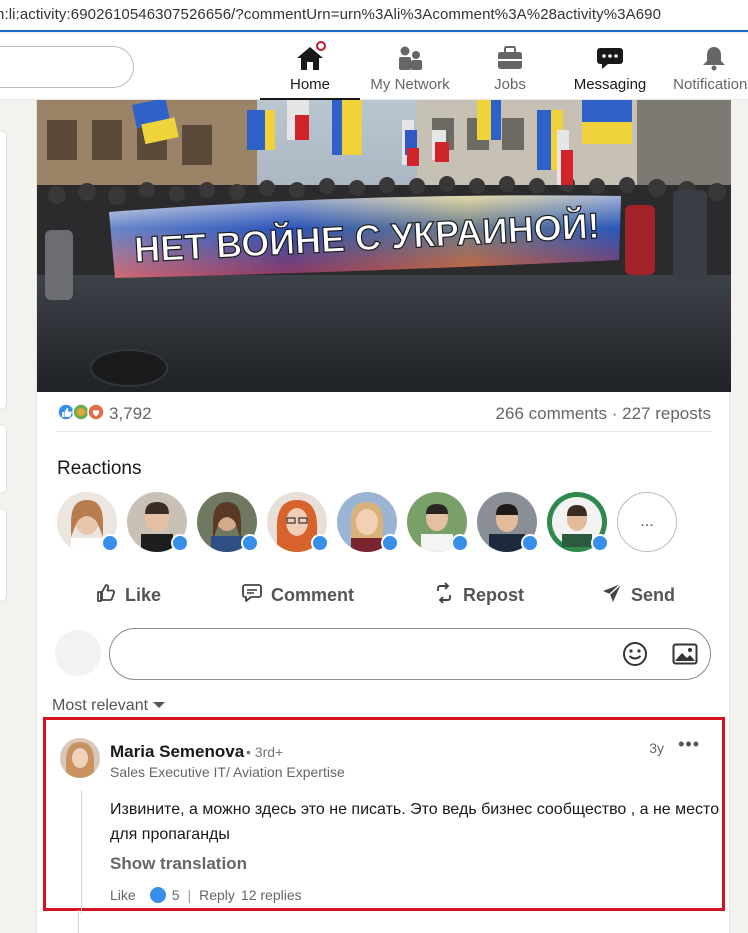  I want to click on nav-jobs: Jobs, so click(510, 67).